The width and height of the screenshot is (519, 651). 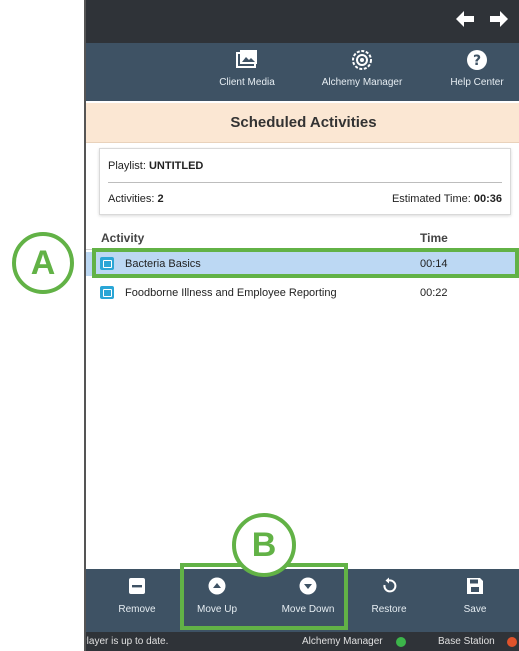 I want to click on estimated-time-value: 00:36, so click(x=487, y=199).